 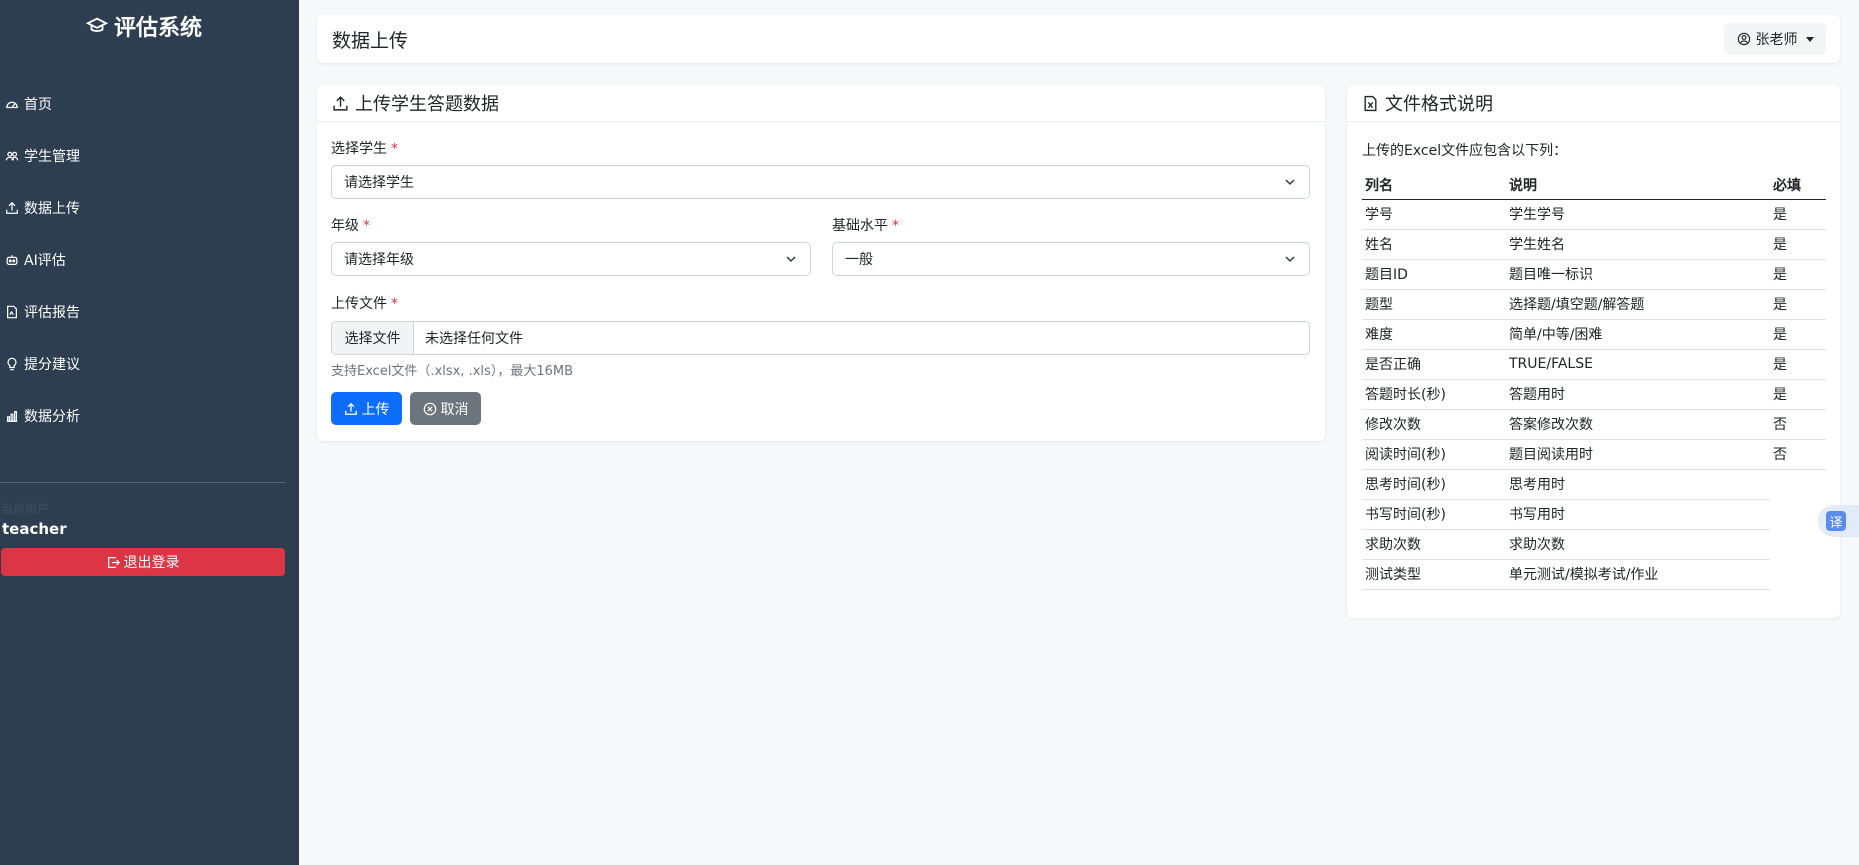 What do you see at coordinates (474, 339) in the screenshot?
I see `file-name-display: 未选择任何文件` at bounding box center [474, 339].